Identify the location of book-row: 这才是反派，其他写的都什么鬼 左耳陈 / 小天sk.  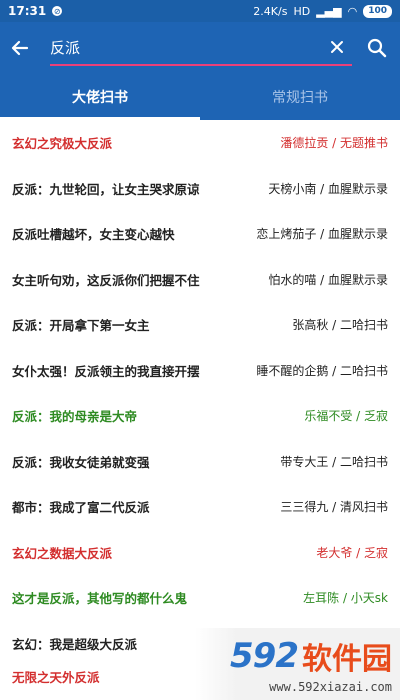
(200, 598).